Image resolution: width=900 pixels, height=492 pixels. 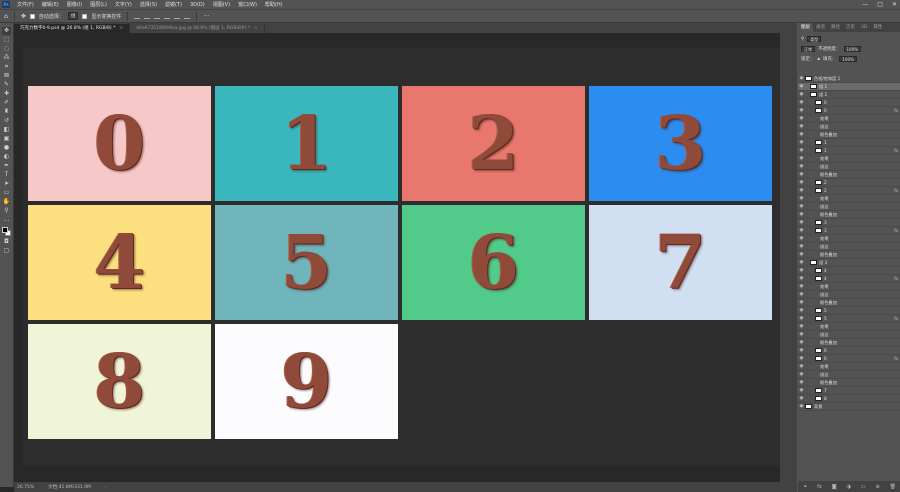 I want to click on layer-name: 8, so click(x=825, y=398).